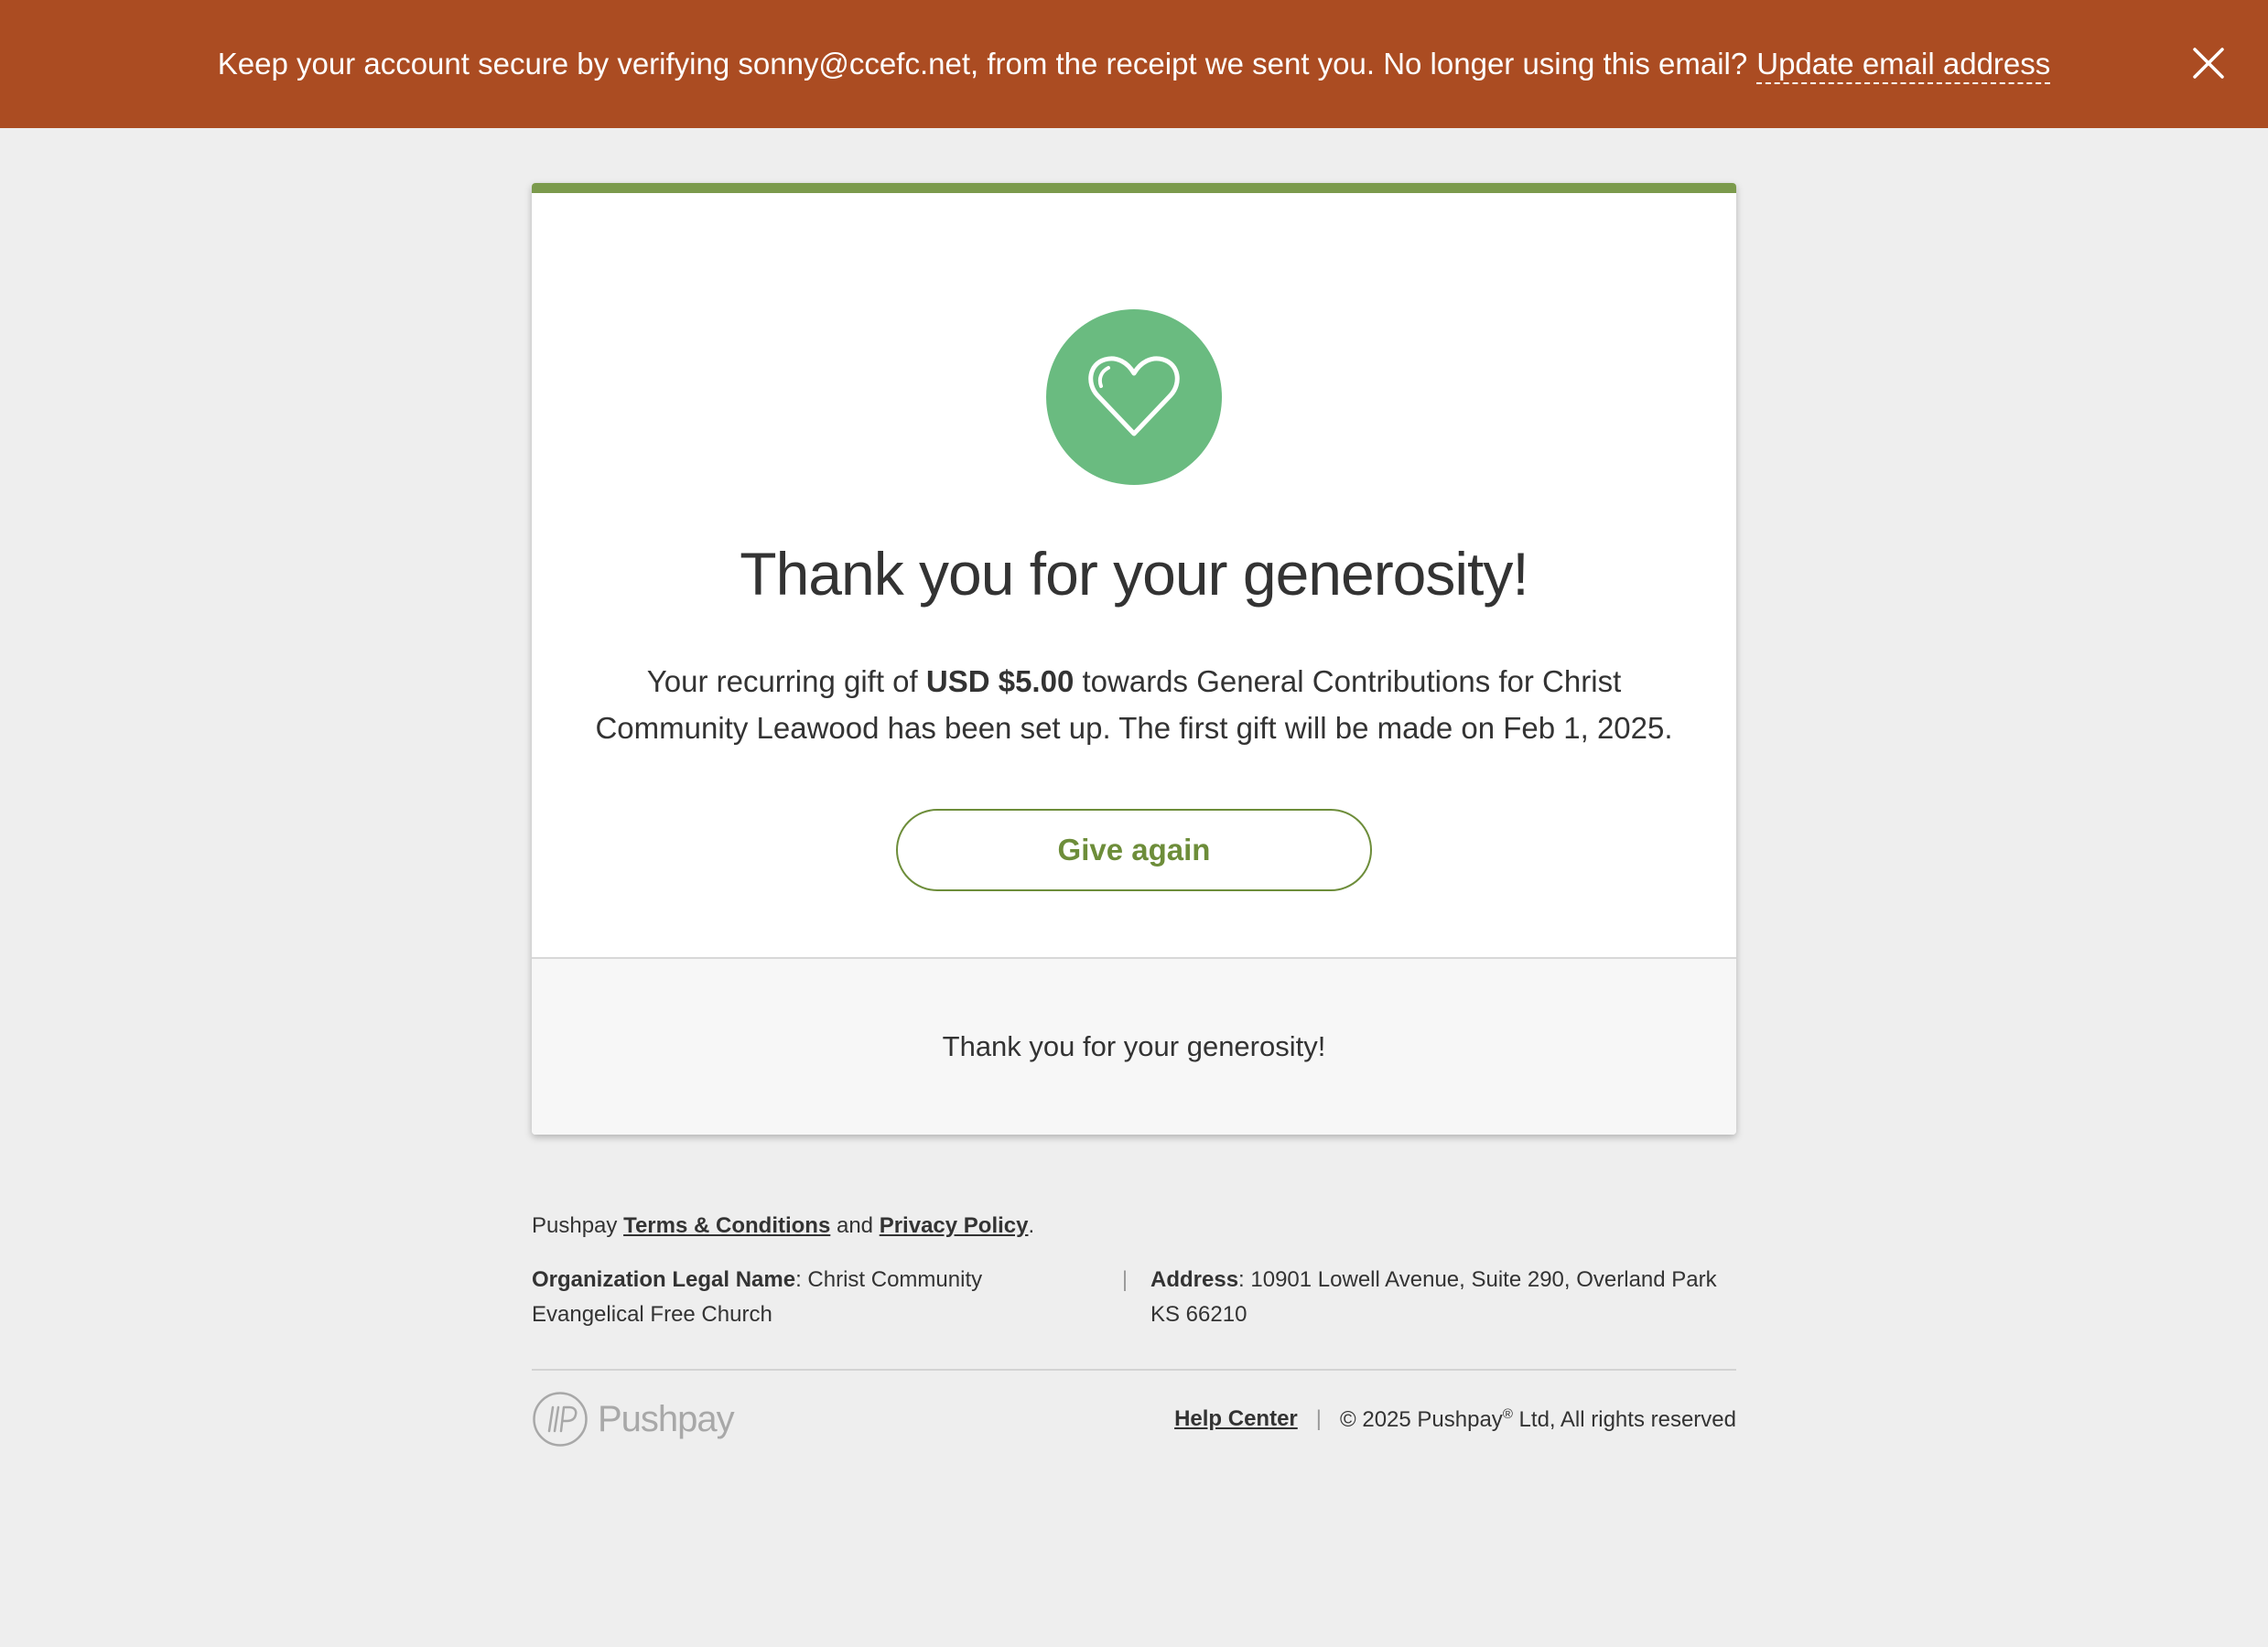 This screenshot has width=2268, height=1647. I want to click on message-prefix: Your recurring gift of, so click(782, 681).